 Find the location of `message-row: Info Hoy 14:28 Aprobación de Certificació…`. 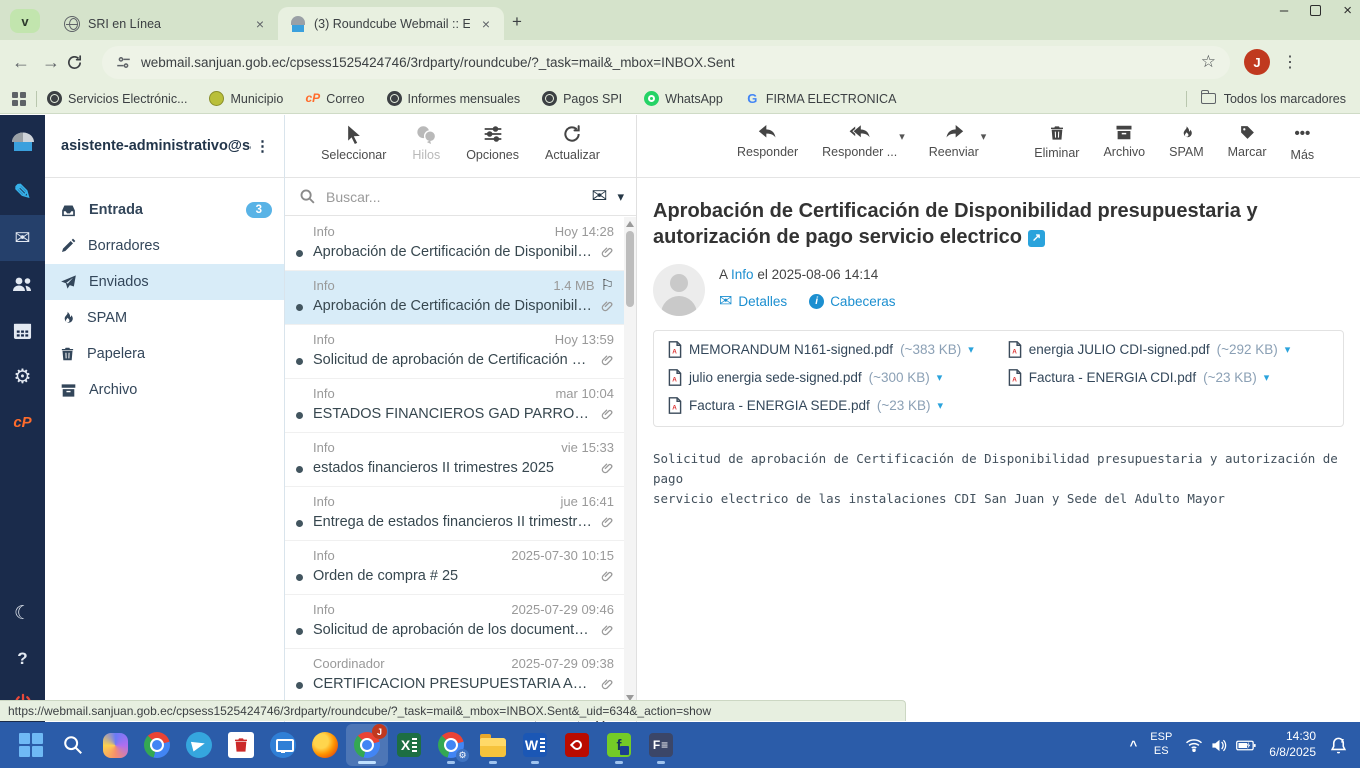

message-row: Info Hoy 14:28 Aprobación de Certificació… is located at coordinates (454, 244).